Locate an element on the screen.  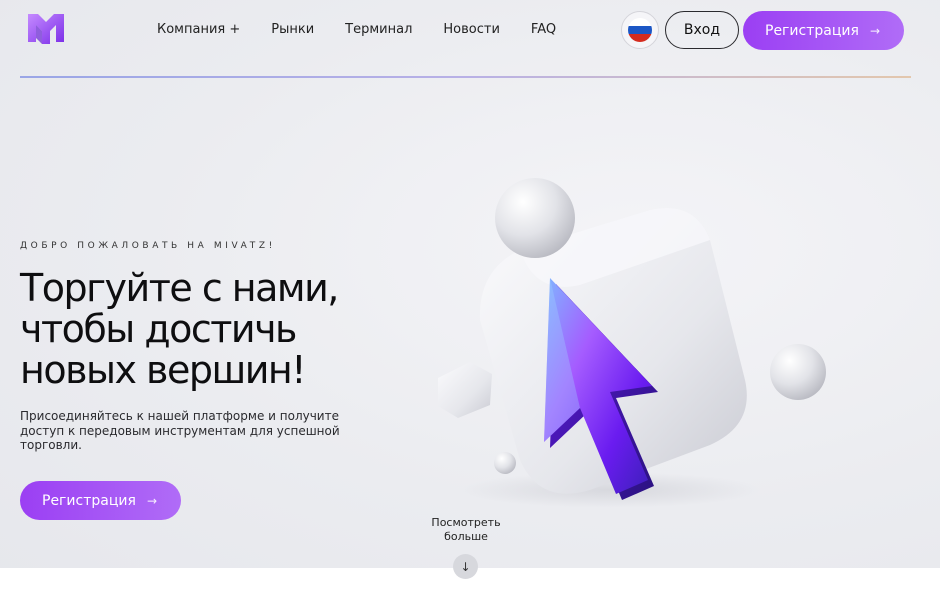
header-divider is located at coordinates (465, 77).